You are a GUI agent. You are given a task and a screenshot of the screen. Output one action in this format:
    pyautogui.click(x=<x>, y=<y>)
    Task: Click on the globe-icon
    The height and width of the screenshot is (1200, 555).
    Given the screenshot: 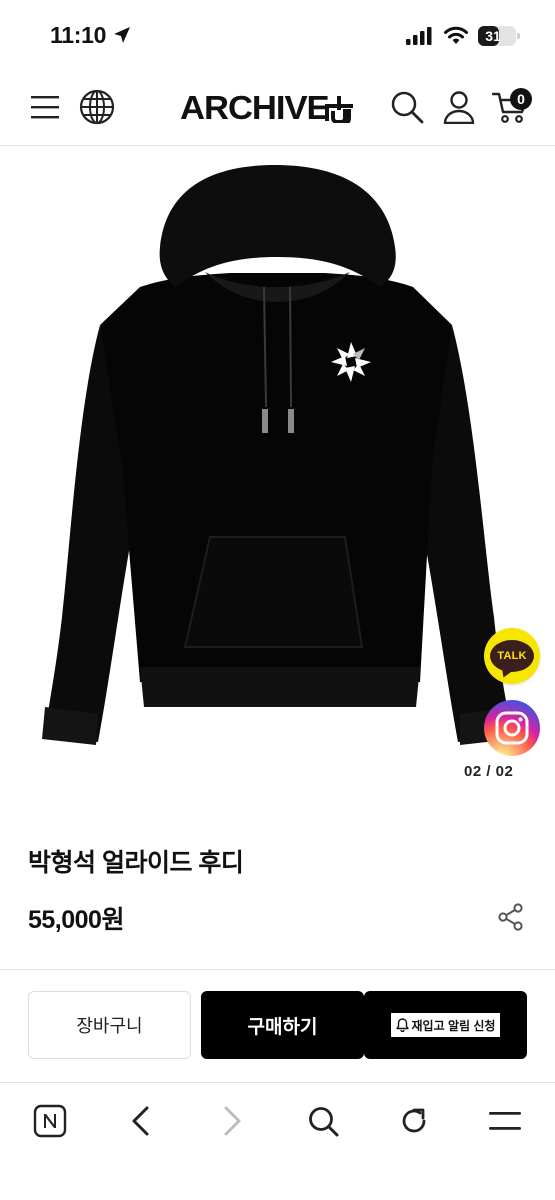 What is the action you would take?
    pyautogui.click(x=97, y=107)
    